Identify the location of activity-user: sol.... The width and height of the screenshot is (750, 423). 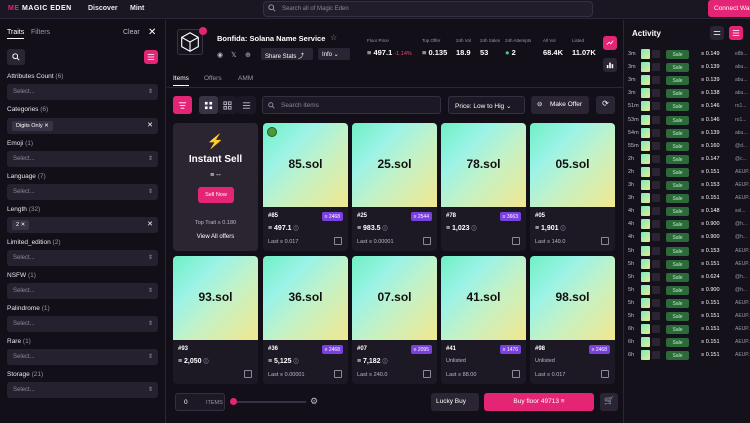
(740, 211).